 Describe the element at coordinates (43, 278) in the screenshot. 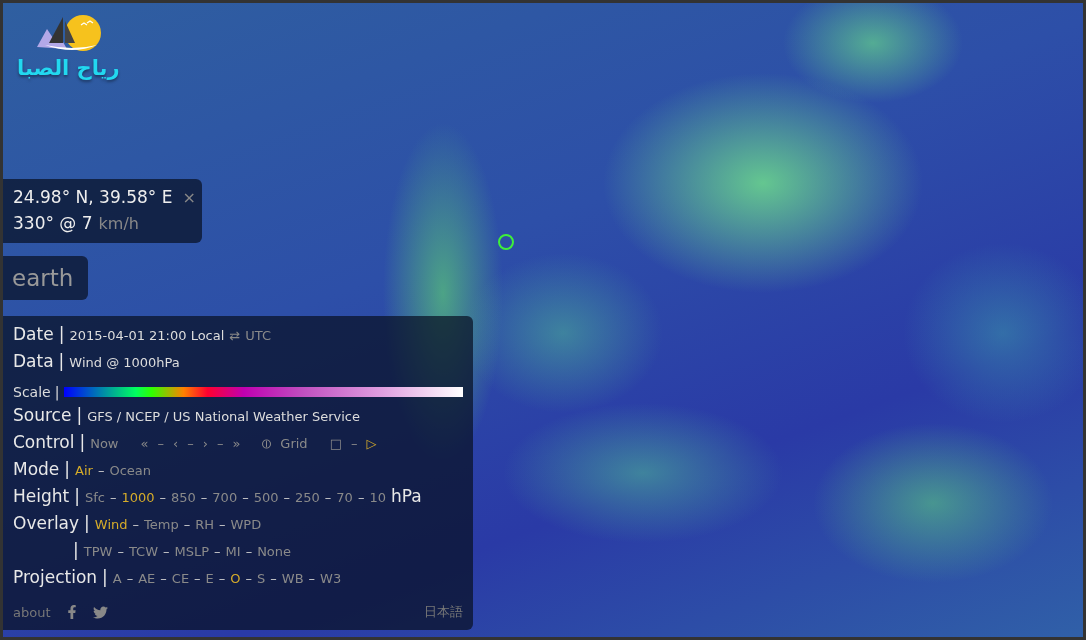

I see `brand-text: earth` at that location.